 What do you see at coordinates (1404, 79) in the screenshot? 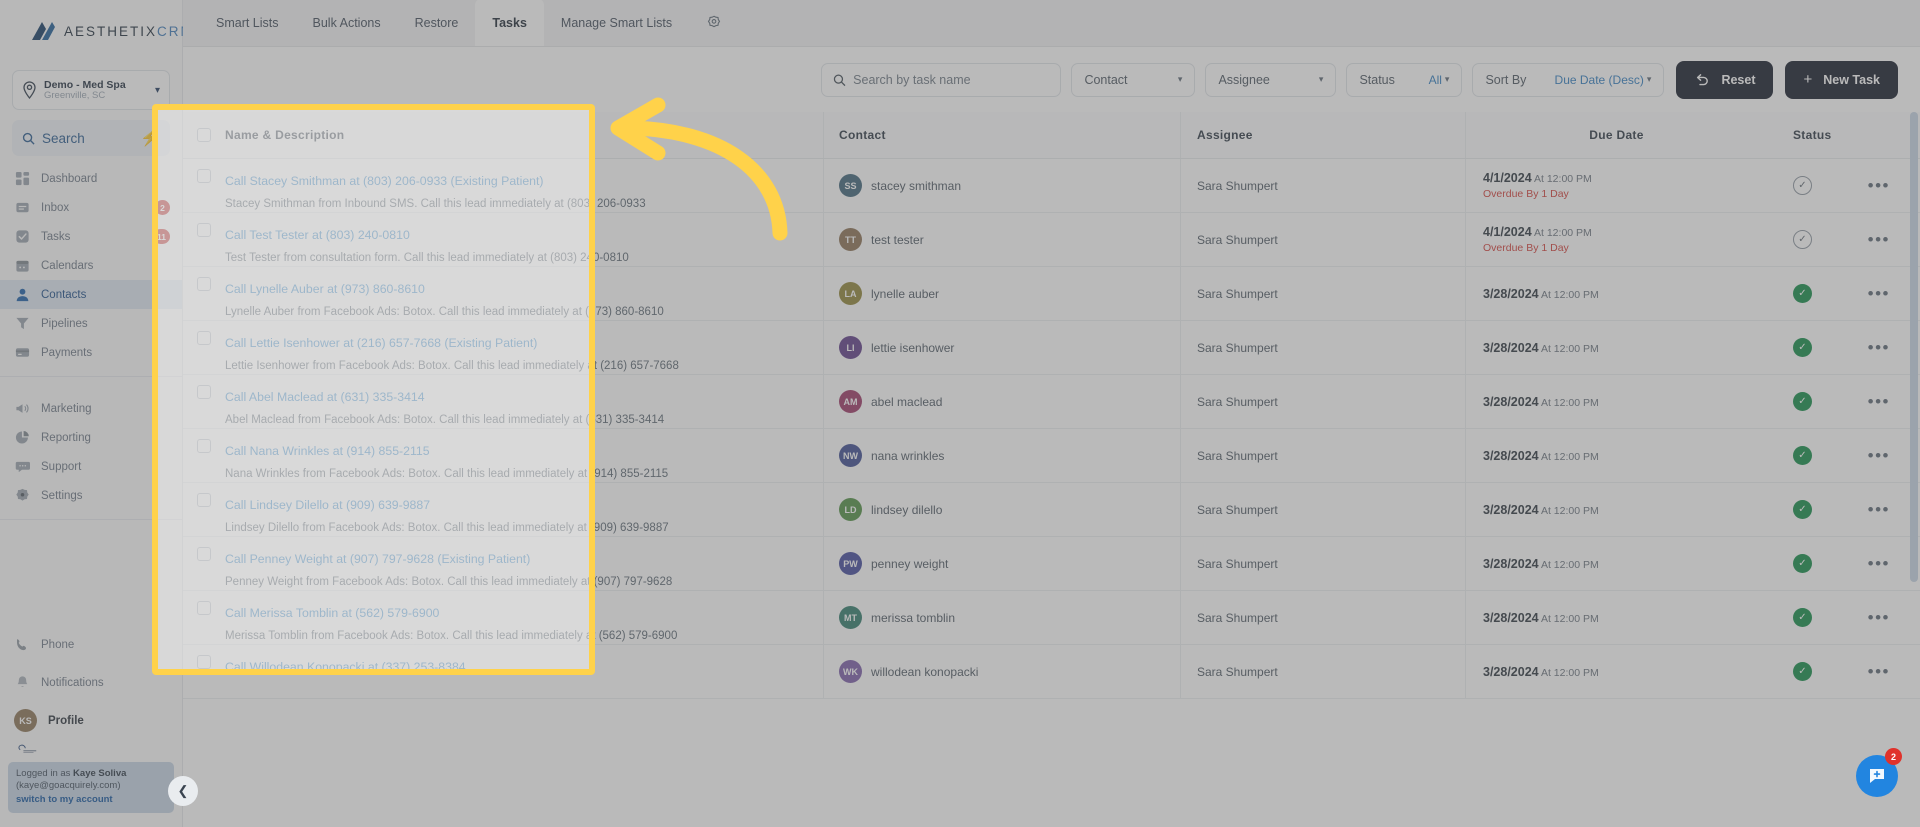
I see `status-filter-dropdown: Status All ▾` at bounding box center [1404, 79].